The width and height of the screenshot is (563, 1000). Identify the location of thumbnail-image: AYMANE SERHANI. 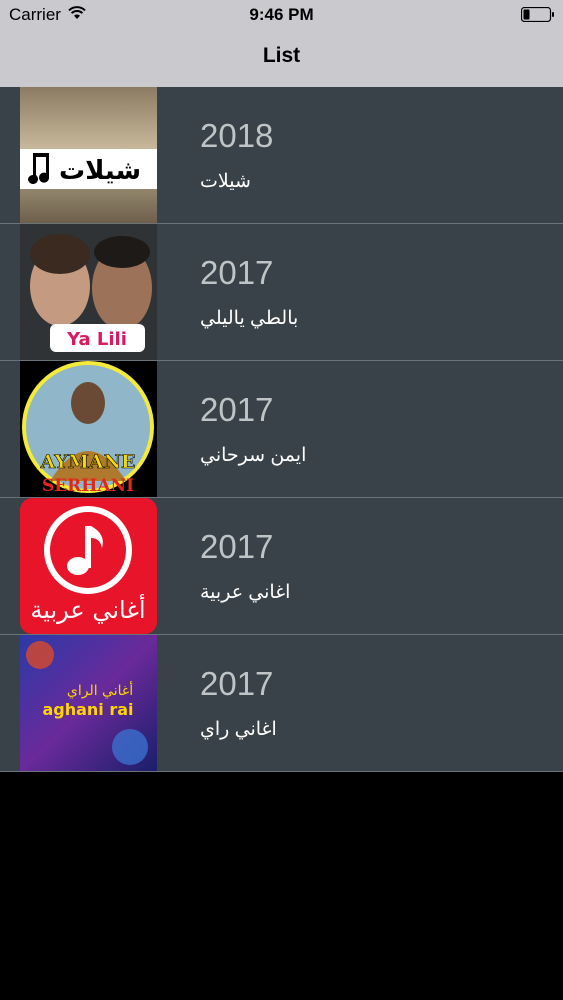
(88, 429).